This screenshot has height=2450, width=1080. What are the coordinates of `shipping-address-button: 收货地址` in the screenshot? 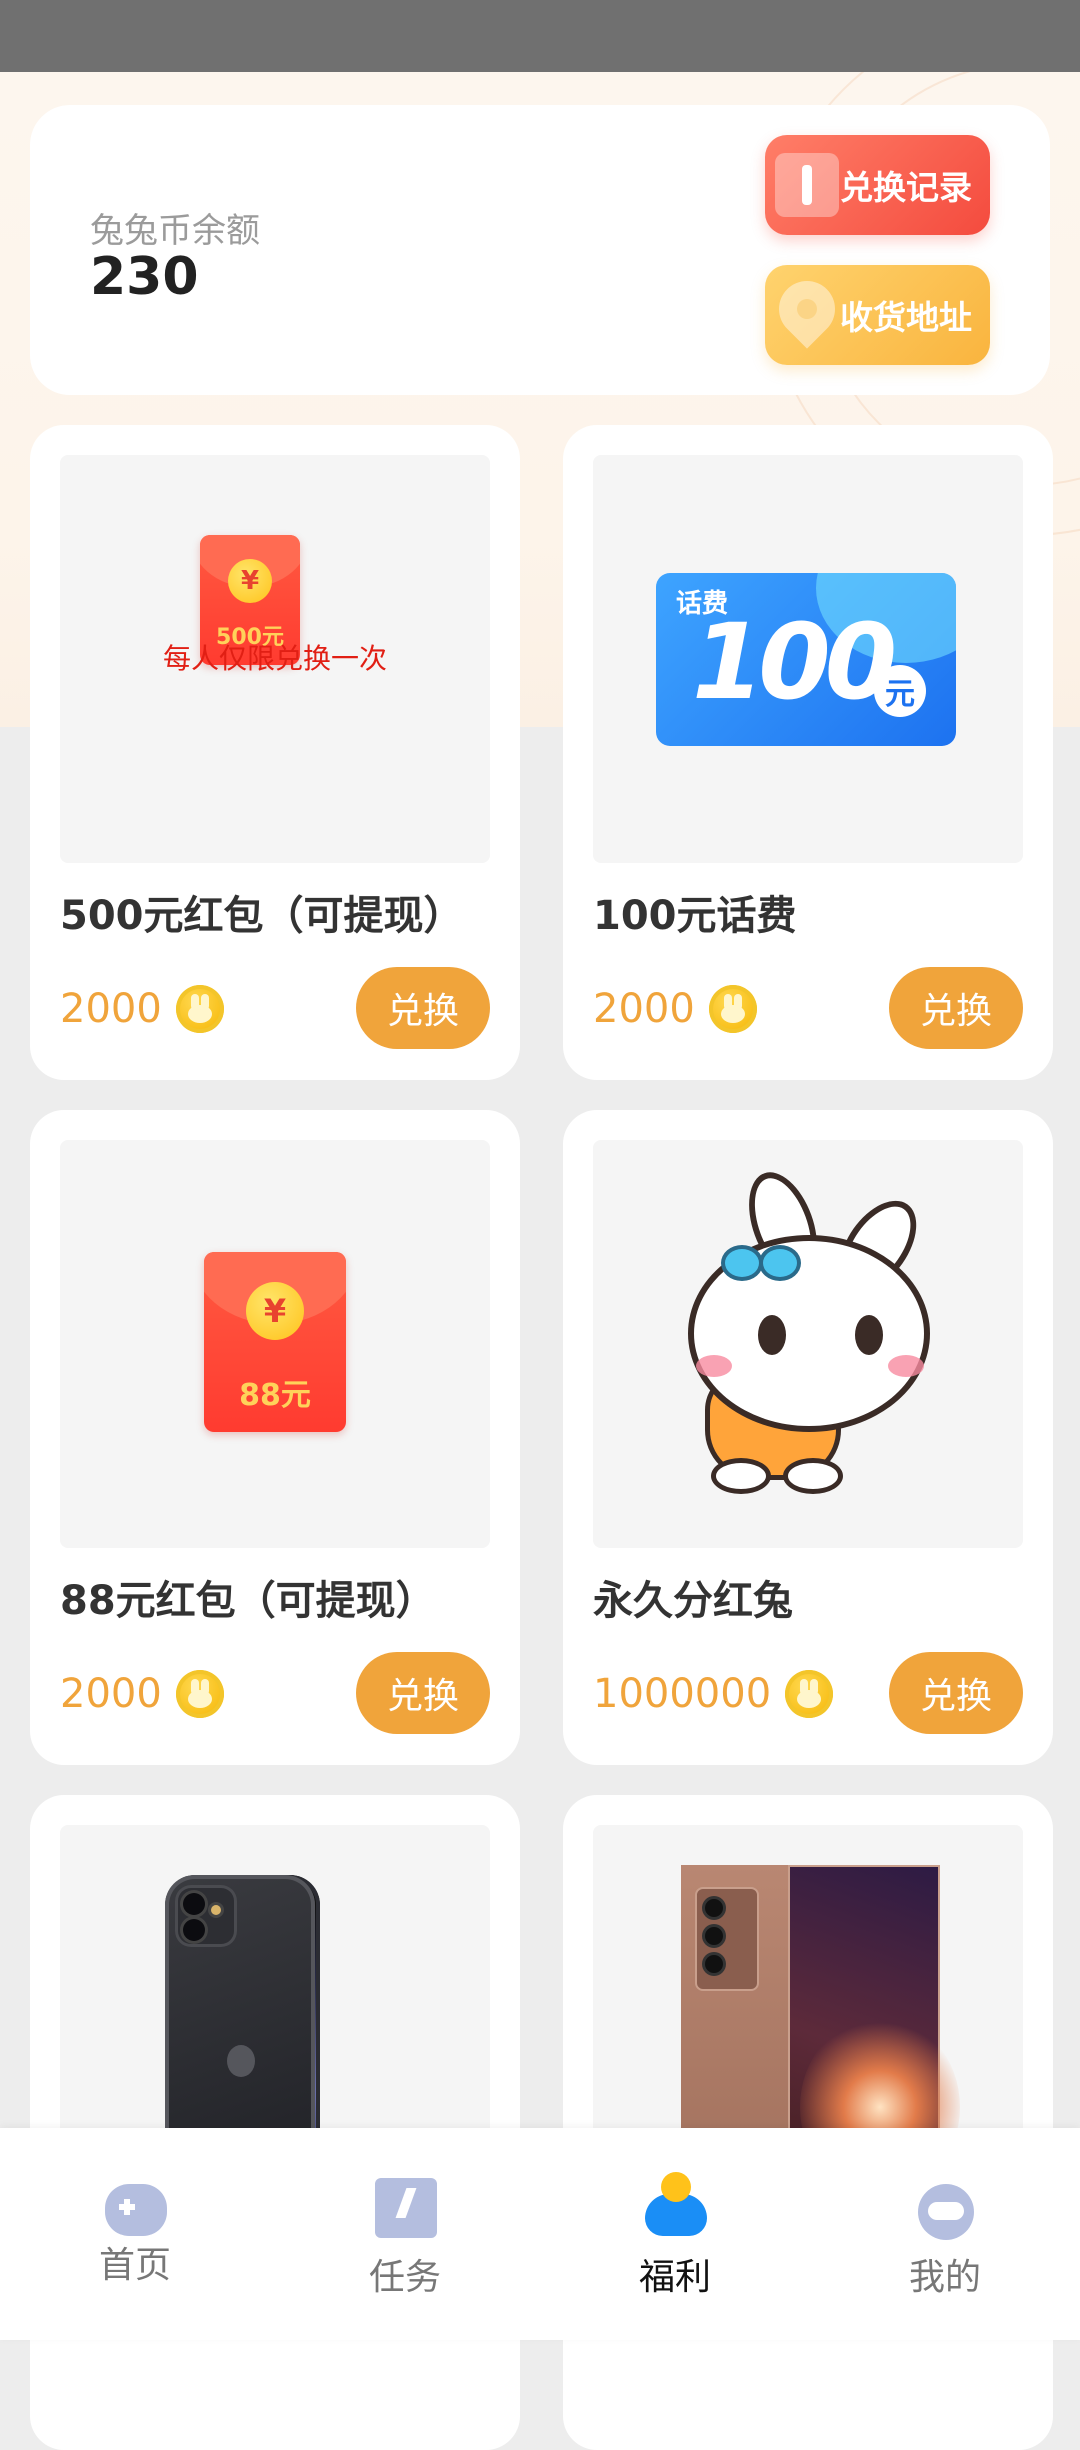 It's located at (877, 315).